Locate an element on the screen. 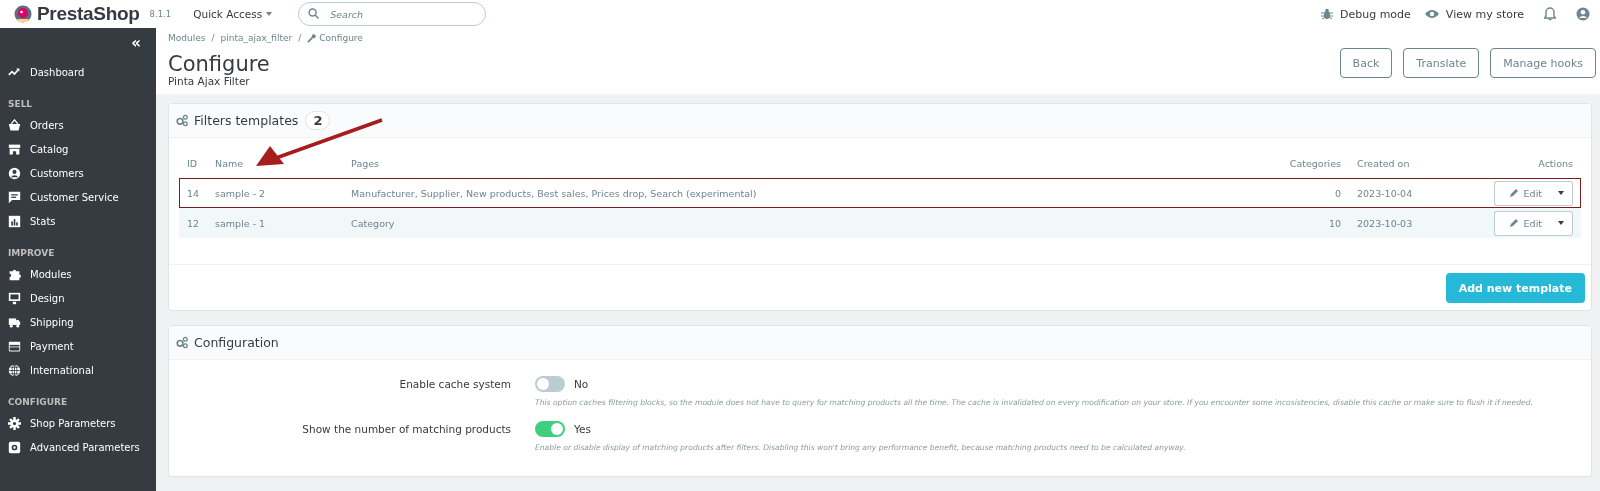 The width and height of the screenshot is (1600, 491). puzzle-icon is located at coordinates (14, 274).